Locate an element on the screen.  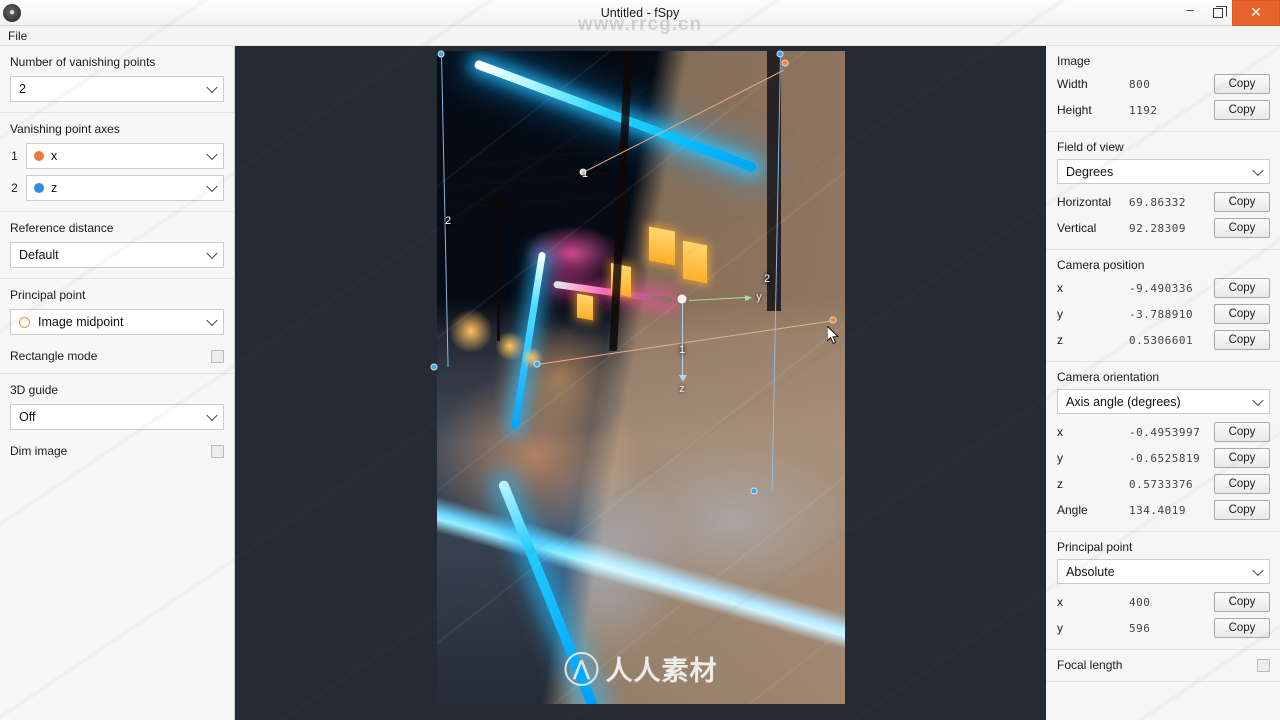
title-bar: ● Untitled - fSpy – ✕ is located at coordinates (640, 13).